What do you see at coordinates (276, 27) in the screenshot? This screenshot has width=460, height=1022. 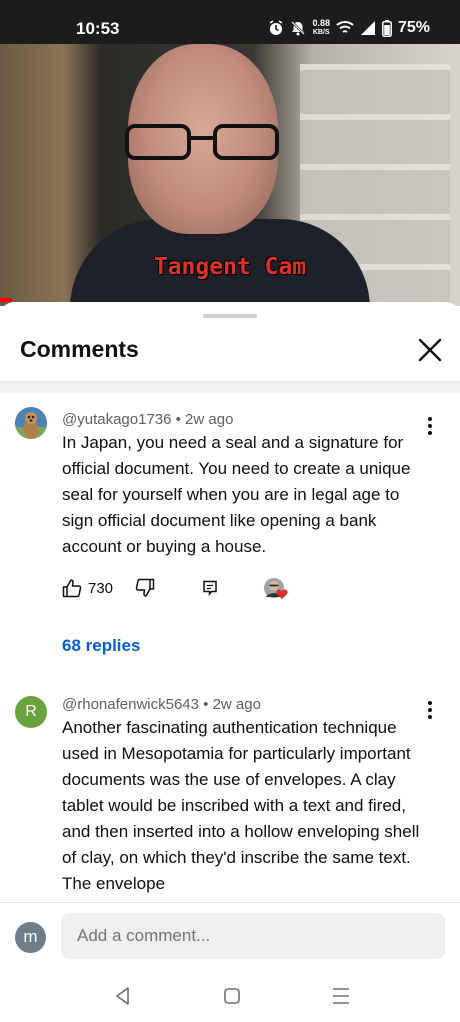 I see `alarm-icon` at bounding box center [276, 27].